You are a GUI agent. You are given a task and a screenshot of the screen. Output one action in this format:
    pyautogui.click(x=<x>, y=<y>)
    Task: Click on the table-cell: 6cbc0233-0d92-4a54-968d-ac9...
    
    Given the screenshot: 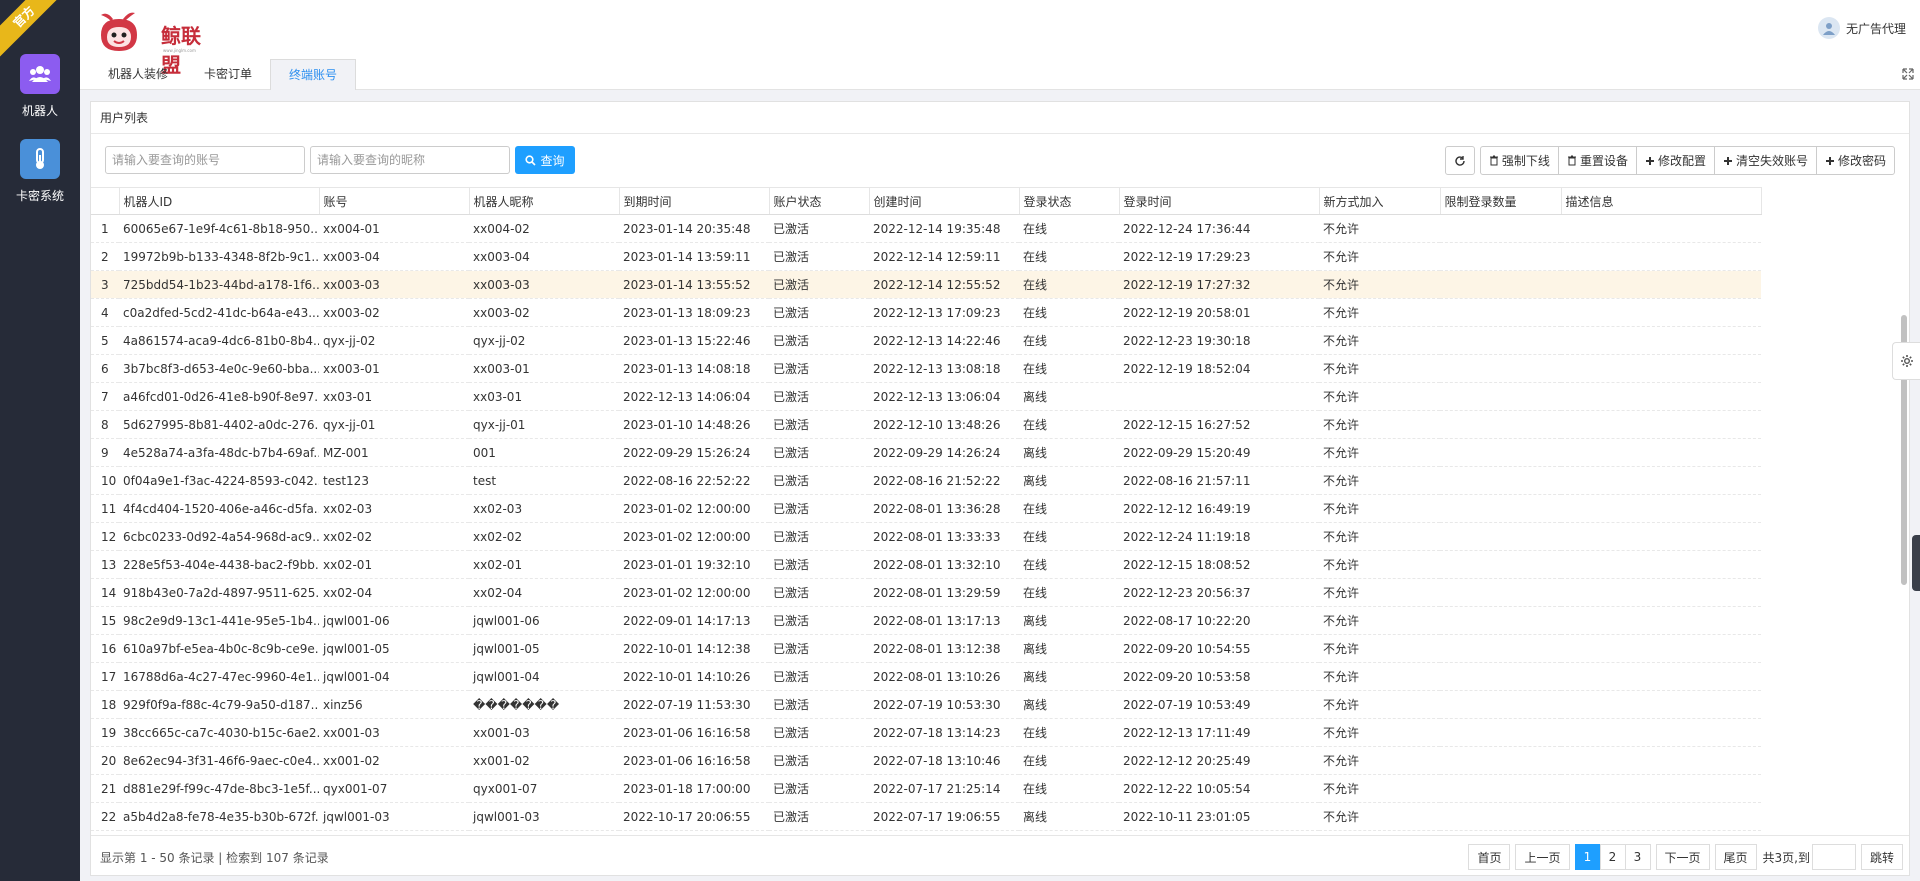 What is the action you would take?
    pyautogui.click(x=219, y=536)
    